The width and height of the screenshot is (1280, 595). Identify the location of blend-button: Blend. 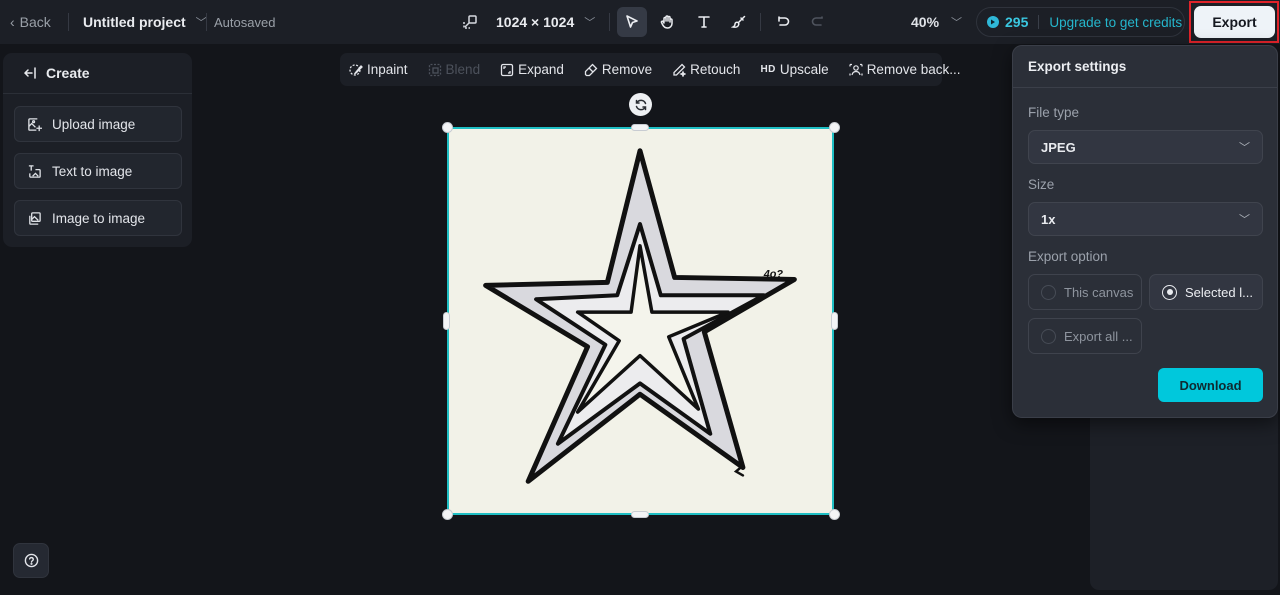
(454, 69).